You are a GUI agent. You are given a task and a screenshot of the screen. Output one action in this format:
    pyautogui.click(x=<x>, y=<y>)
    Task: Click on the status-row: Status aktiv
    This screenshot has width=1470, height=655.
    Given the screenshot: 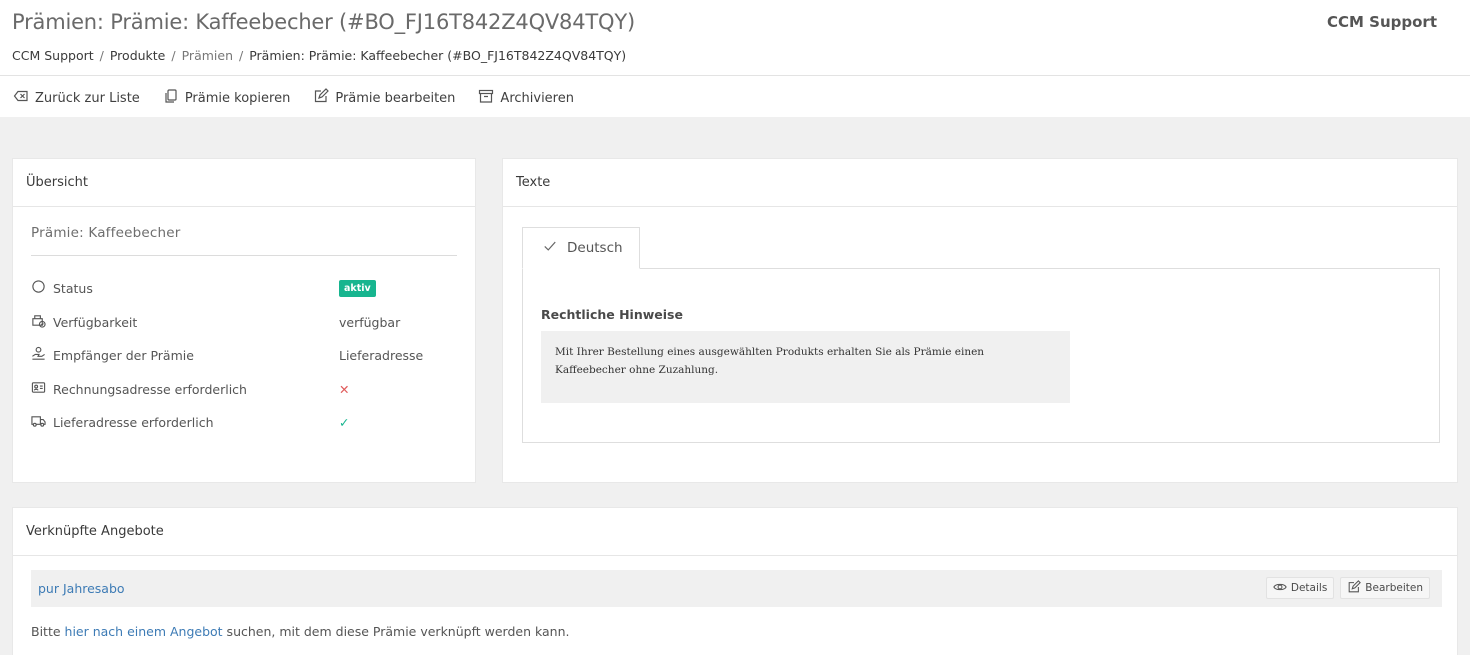 What is the action you would take?
    pyautogui.click(x=241, y=288)
    